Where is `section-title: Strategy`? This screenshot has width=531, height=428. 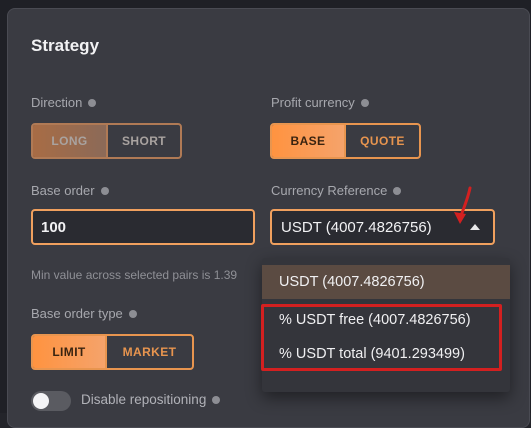 section-title: Strategy is located at coordinates (65, 45).